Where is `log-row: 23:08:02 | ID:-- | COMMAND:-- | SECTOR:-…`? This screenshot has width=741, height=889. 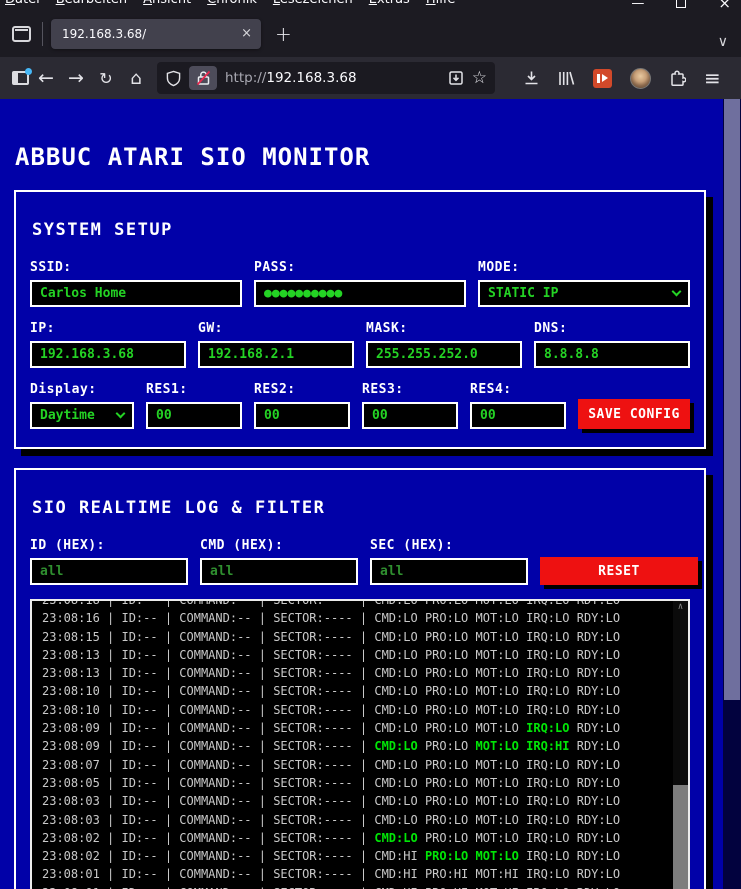 log-row: 23:08:02 | ID:-- | COMMAND:-- | SECTOR:-… is located at coordinates (331, 856).